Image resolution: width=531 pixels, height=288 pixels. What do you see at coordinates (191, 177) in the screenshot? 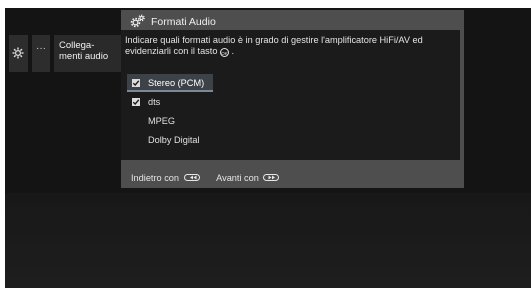
I see `rewind-button-icon` at bounding box center [191, 177].